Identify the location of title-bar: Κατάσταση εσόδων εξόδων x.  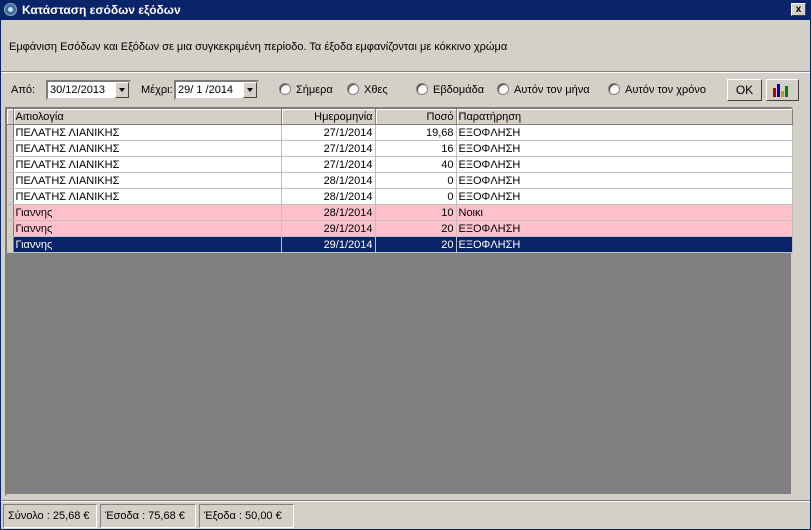
(405, 10).